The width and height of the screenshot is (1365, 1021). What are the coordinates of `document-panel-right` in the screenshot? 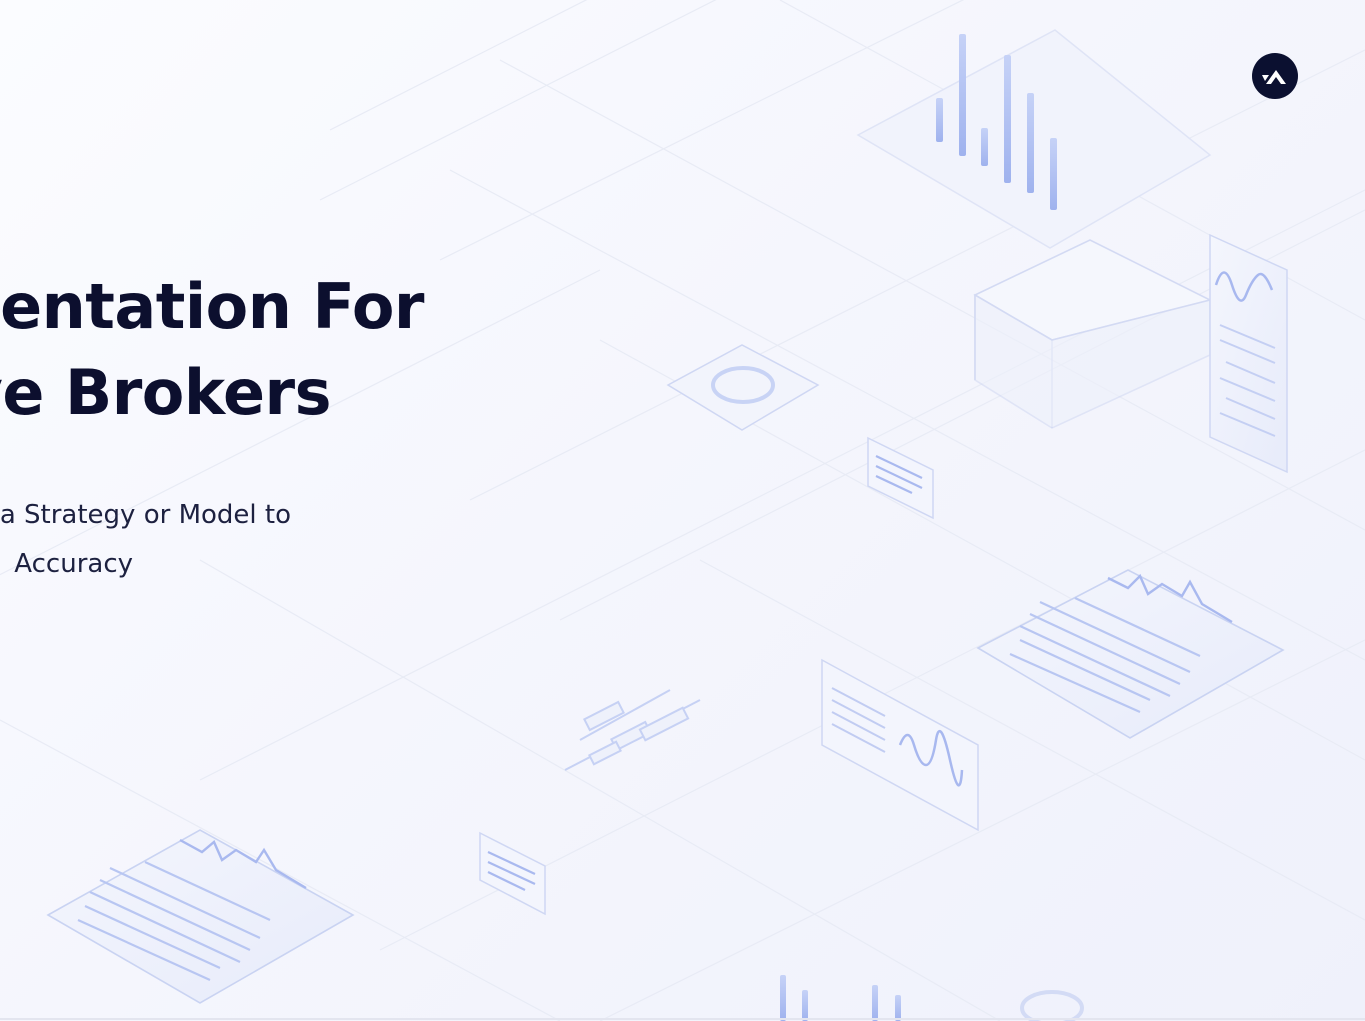 It's located at (1248, 353).